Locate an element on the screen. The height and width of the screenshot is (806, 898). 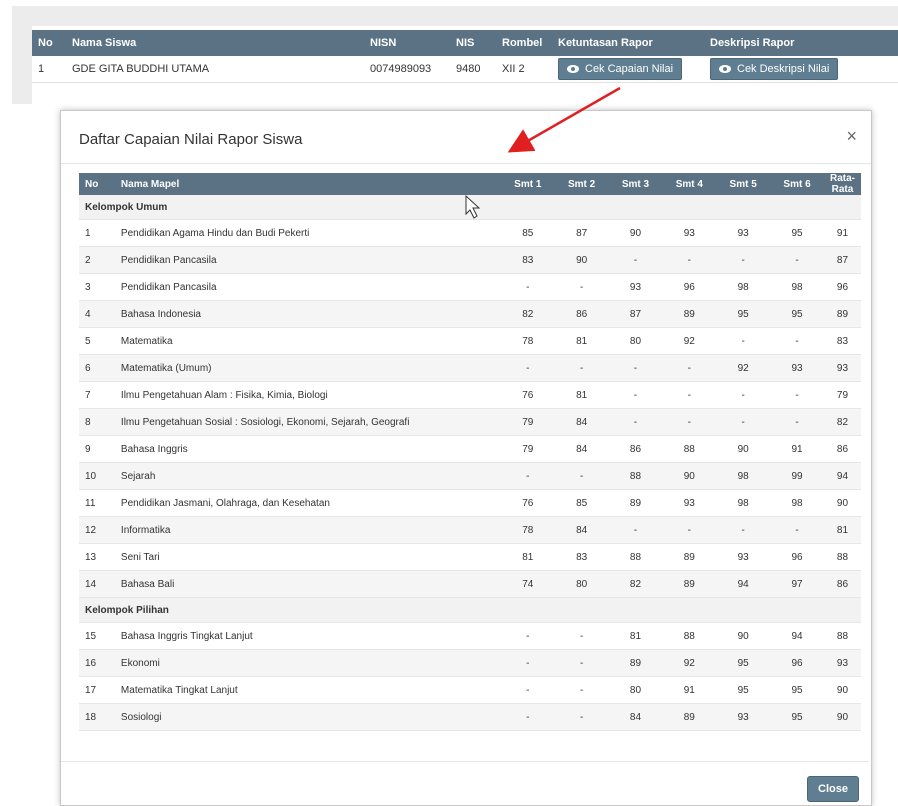
table-row: 5 Matematika 78 81 80 92- -83 is located at coordinates (470, 341).